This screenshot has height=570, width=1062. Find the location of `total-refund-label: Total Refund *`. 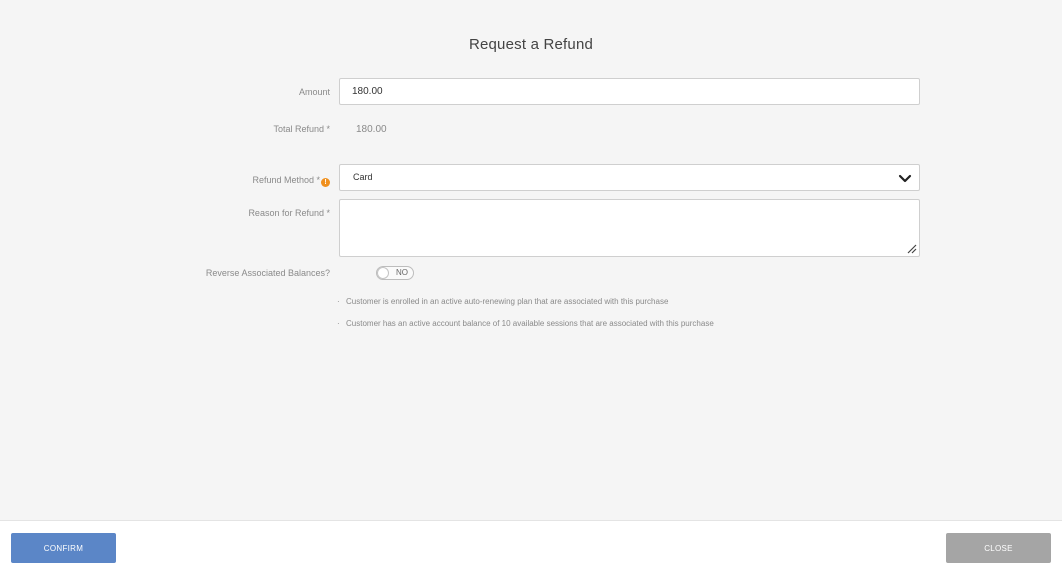

total-refund-label: Total Refund * is located at coordinates (301, 129).